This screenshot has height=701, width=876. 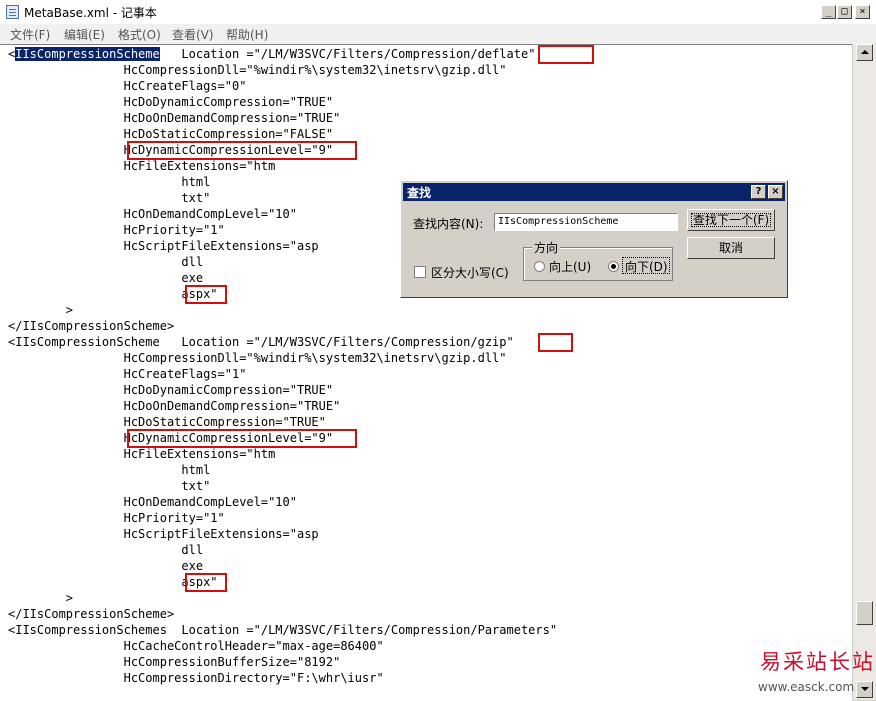 I want to click on find-next-focus-rect, so click(x=731, y=220).